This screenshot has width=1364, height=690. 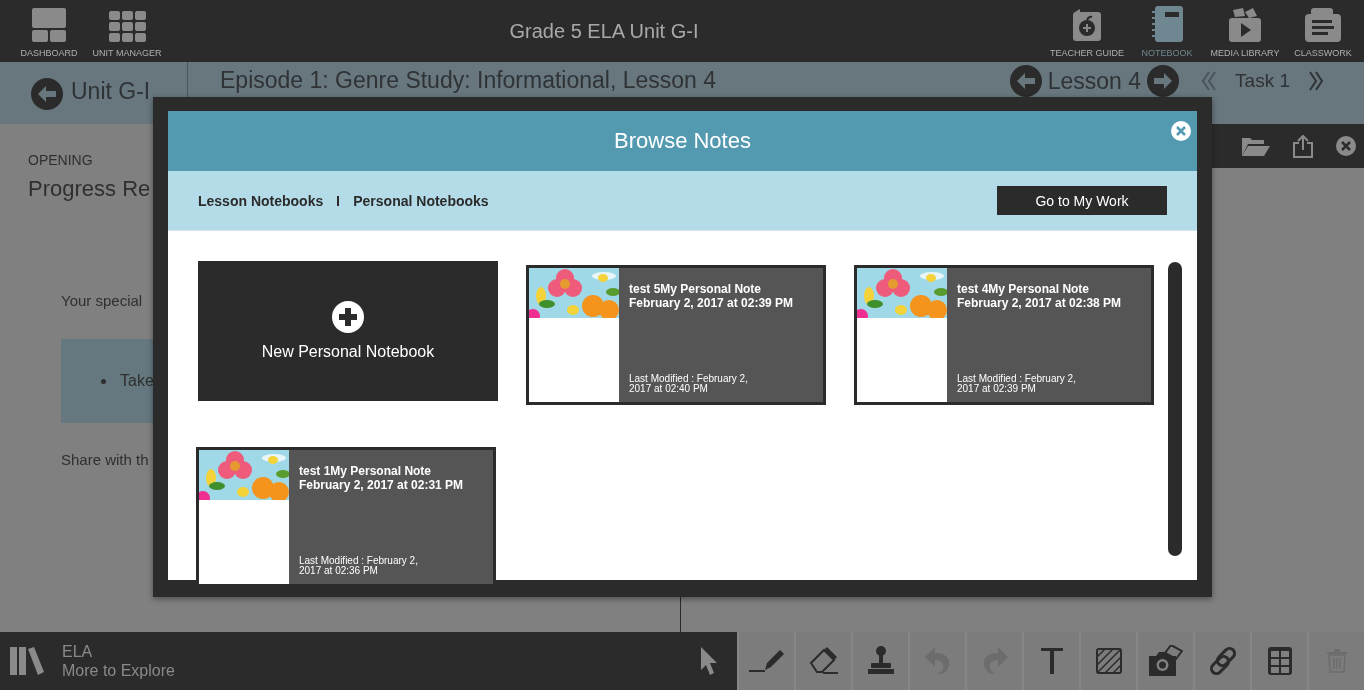 What do you see at coordinates (421, 200) in the screenshot?
I see `tab-link: Personal Notebooks` at bounding box center [421, 200].